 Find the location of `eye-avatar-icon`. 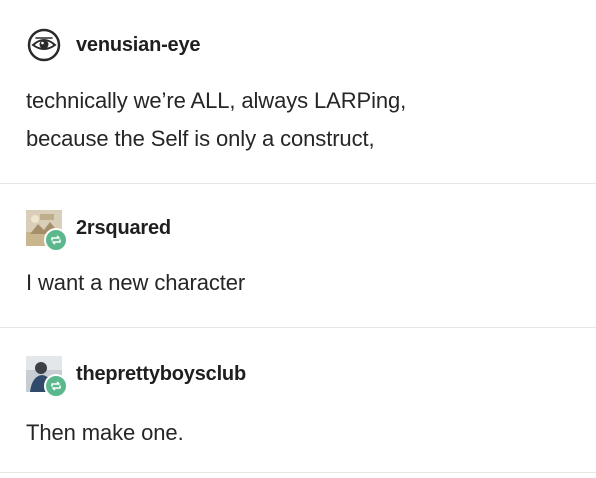

eye-avatar-icon is located at coordinates (44, 45).